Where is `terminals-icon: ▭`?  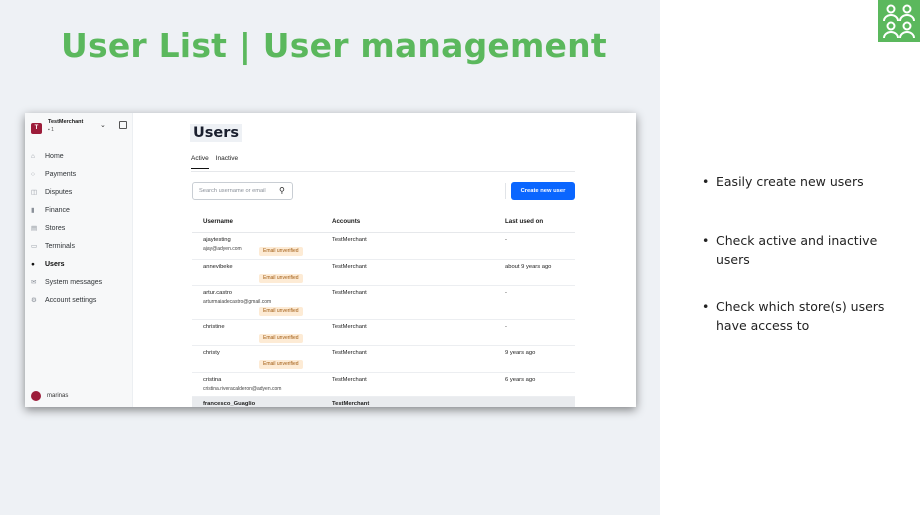
terminals-icon: ▭ is located at coordinates (34, 246).